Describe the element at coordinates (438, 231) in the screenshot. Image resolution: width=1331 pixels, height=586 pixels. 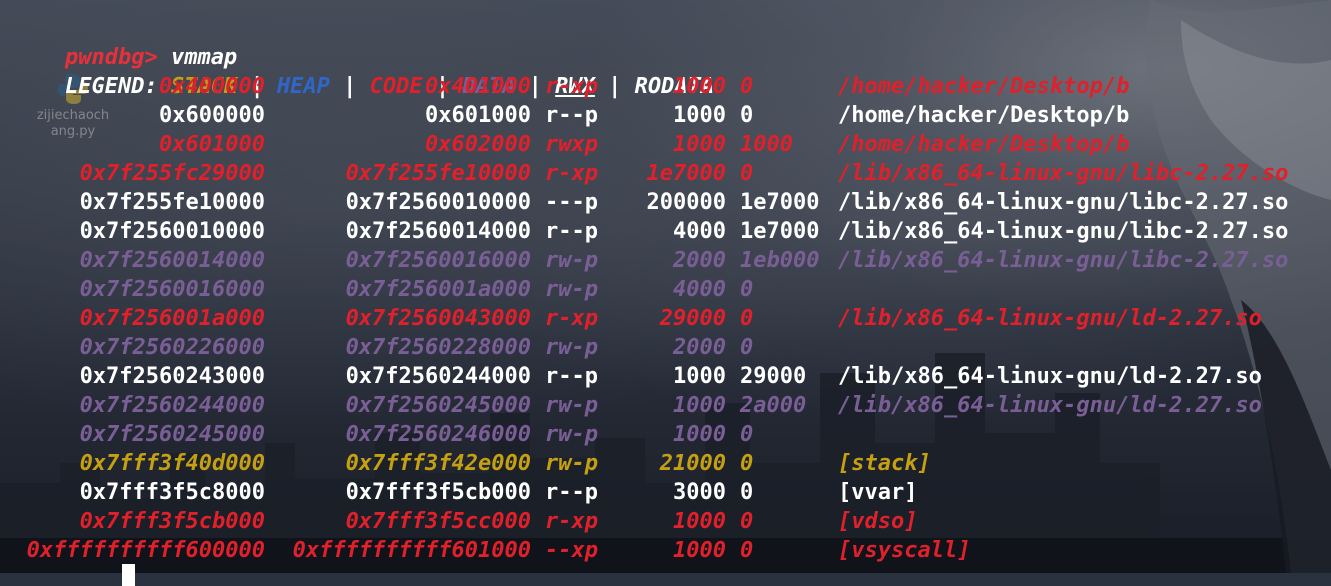
I see `row-end-address: 0x7f2560014000` at that location.